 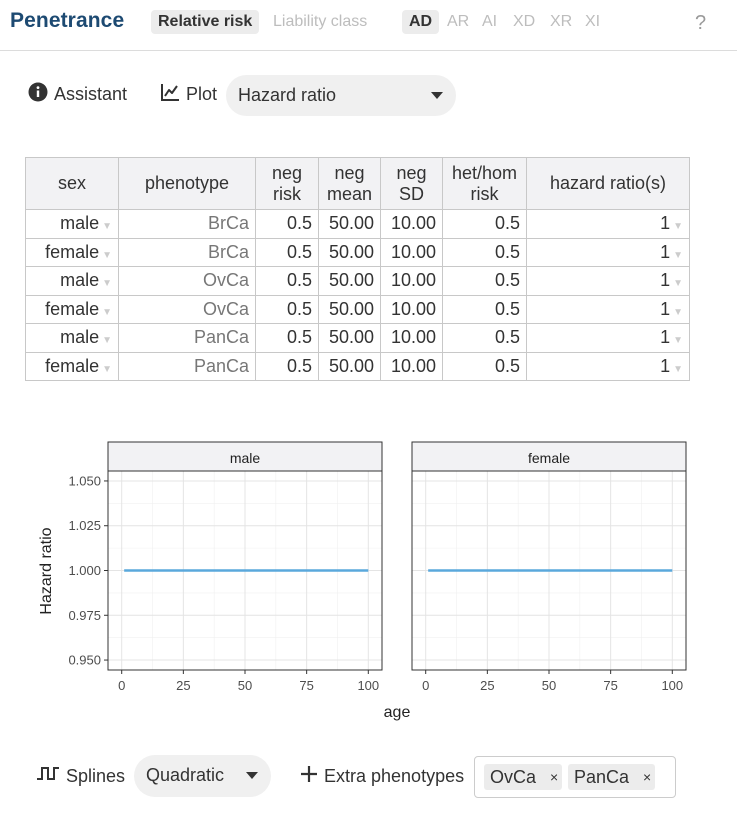 What do you see at coordinates (185, 775) in the screenshot?
I see `splines-value: Quadratic` at bounding box center [185, 775].